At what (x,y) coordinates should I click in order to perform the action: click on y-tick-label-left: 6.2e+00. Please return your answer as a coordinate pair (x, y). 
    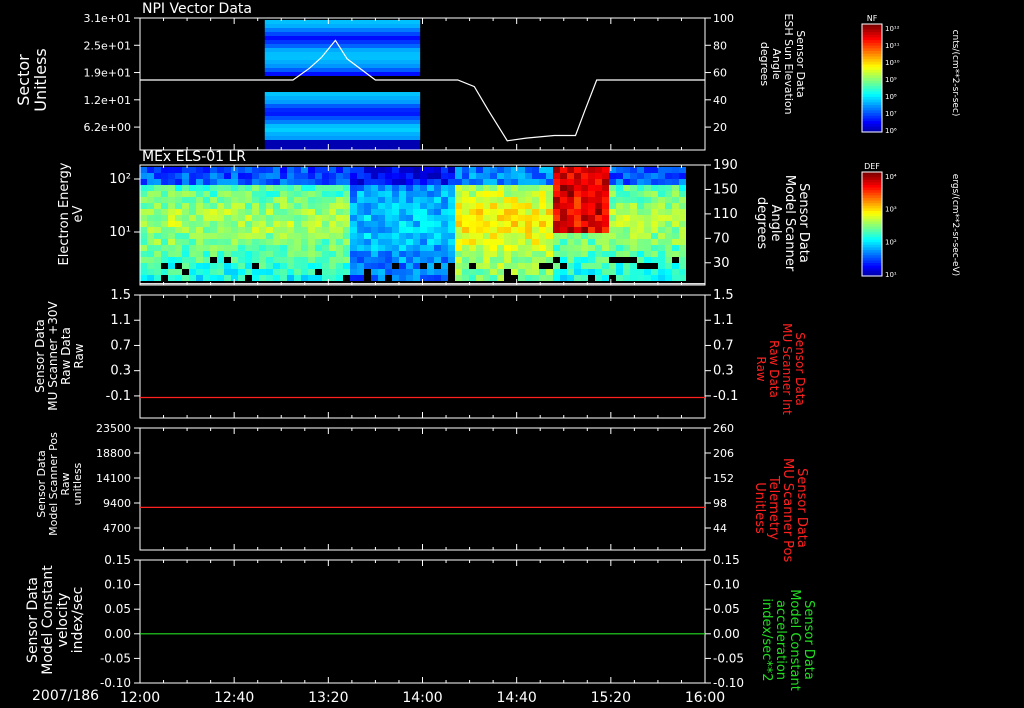
    Looking at the image, I should click on (107, 127).